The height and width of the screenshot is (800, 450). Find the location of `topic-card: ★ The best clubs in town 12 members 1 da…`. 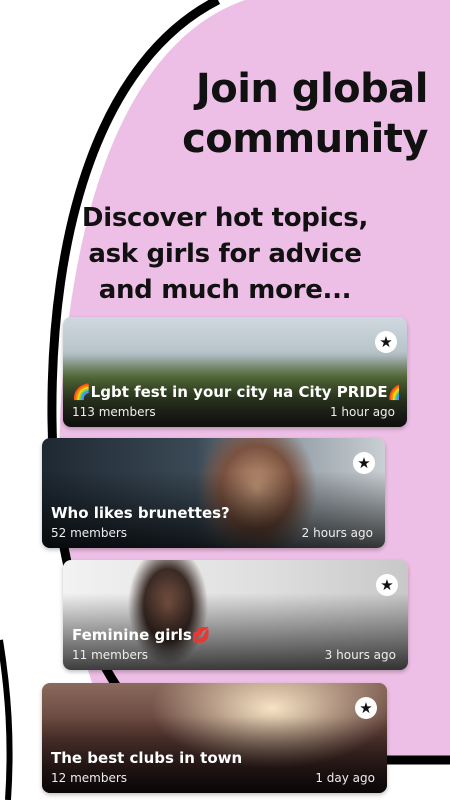

topic-card: ★ The best clubs in town 12 members 1 da… is located at coordinates (214, 738).